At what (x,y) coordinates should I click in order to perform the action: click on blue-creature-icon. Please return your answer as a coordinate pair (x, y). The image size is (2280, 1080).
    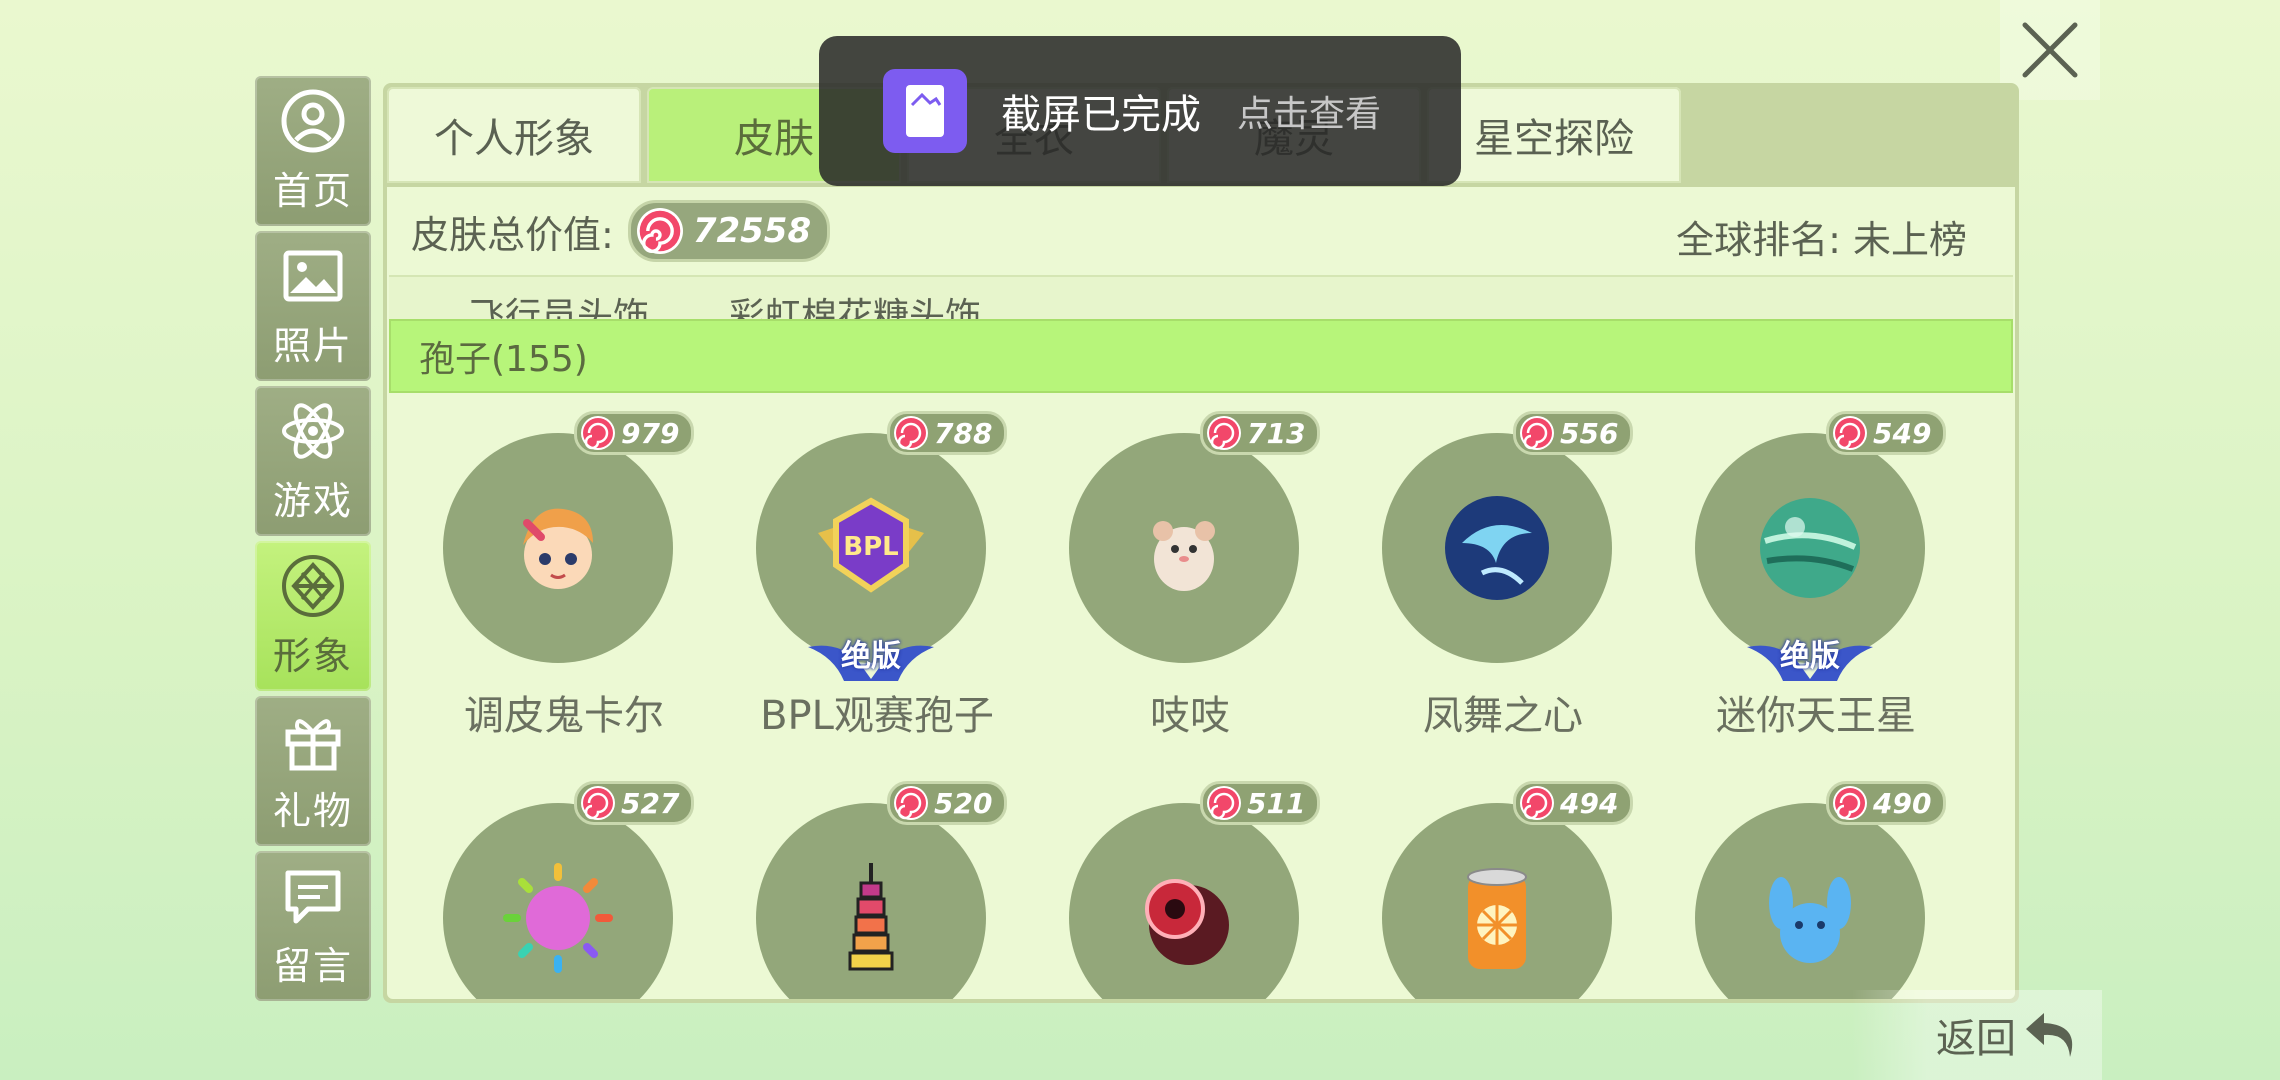
    Looking at the image, I should click on (1810, 920).